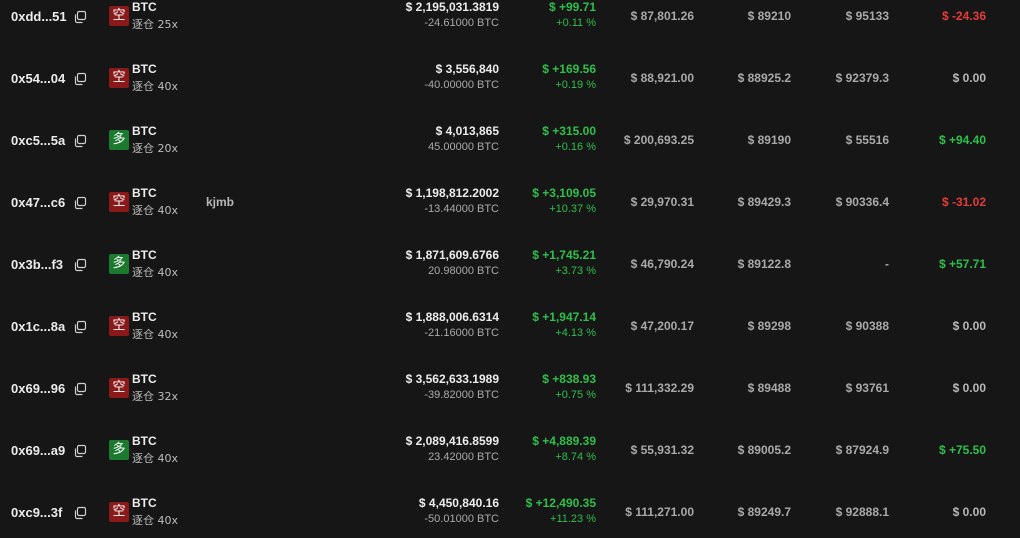 The height and width of the screenshot is (538, 1020). I want to click on entry-price: $ 87,801.26, so click(662, 16).